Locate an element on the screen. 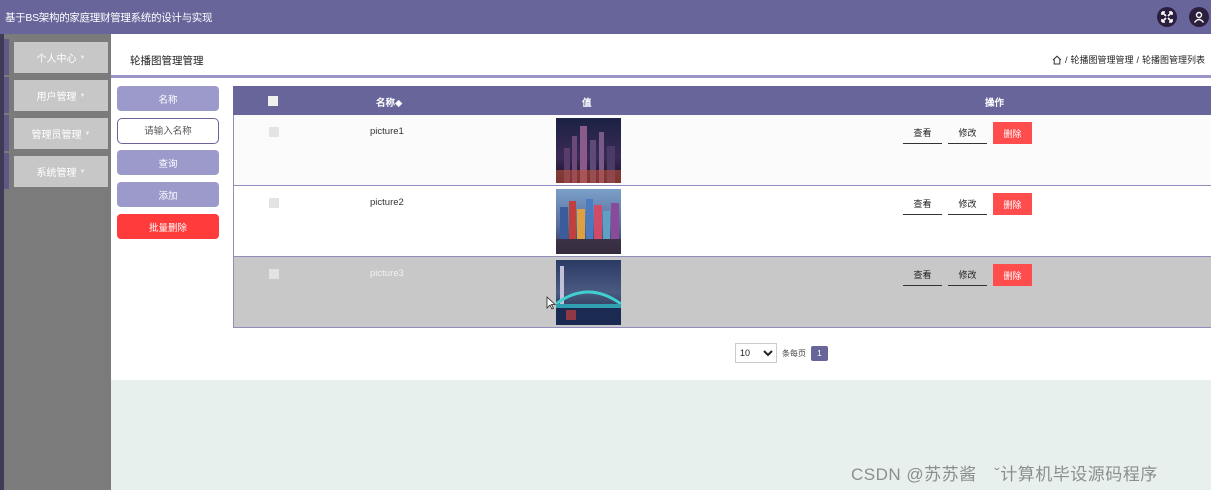  sidebar-item-button: 系统管理 ▼ is located at coordinates (61, 171).